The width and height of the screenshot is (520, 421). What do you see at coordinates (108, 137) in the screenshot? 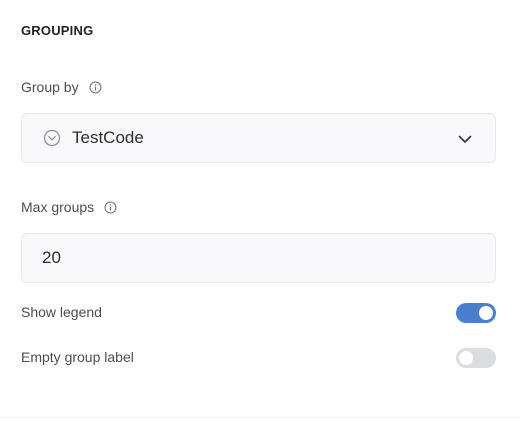
I see `group-by-value: TestCode` at bounding box center [108, 137].